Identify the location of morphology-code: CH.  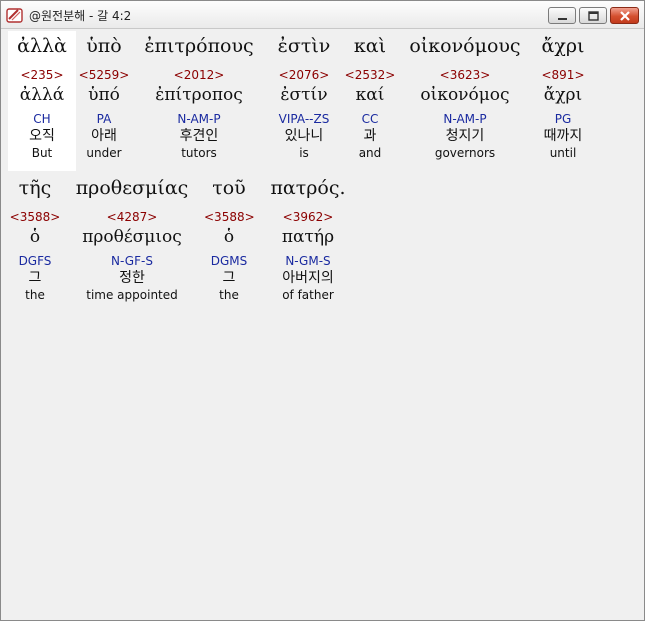
(42, 119).